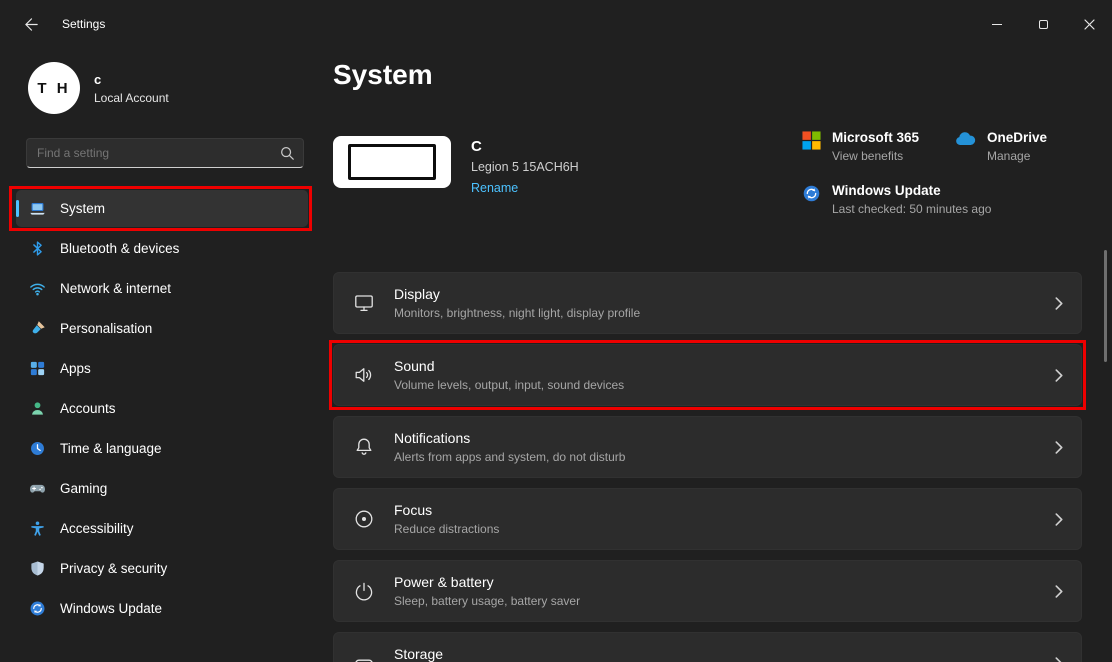 Image resolution: width=1112 pixels, height=662 pixels. I want to click on sidebar-item-privacy-security: Privacy & security, so click(162, 568).